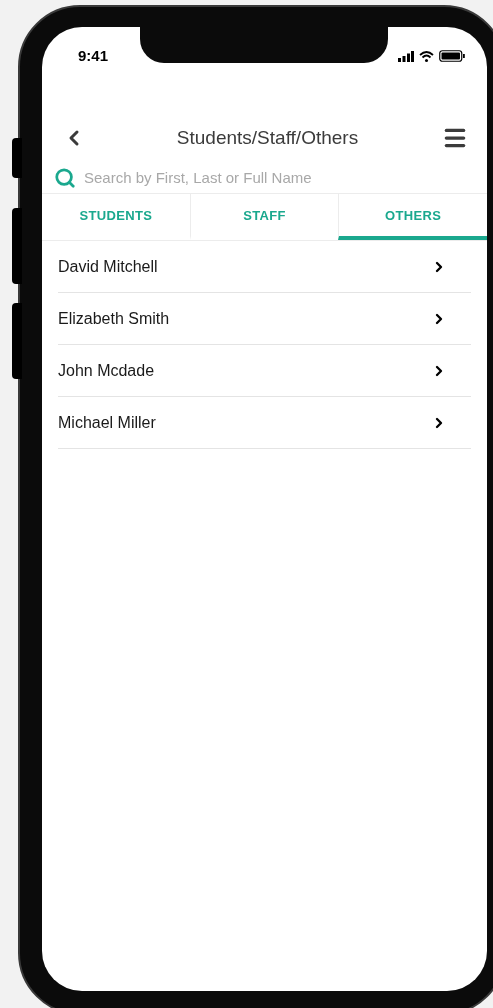 Image resolution: width=493 pixels, height=1008 pixels. What do you see at coordinates (93, 55) in the screenshot?
I see `status-time: 9:41` at bounding box center [93, 55].